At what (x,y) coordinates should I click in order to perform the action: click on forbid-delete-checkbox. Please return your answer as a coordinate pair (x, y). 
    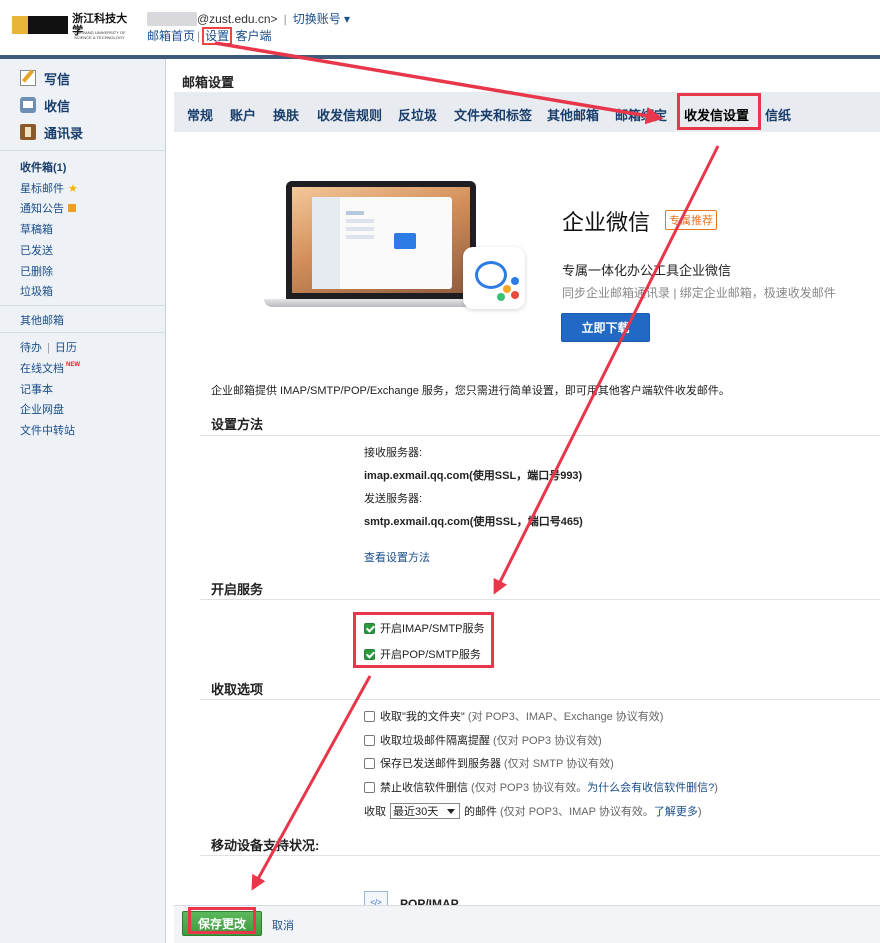
    Looking at the image, I should click on (369, 787).